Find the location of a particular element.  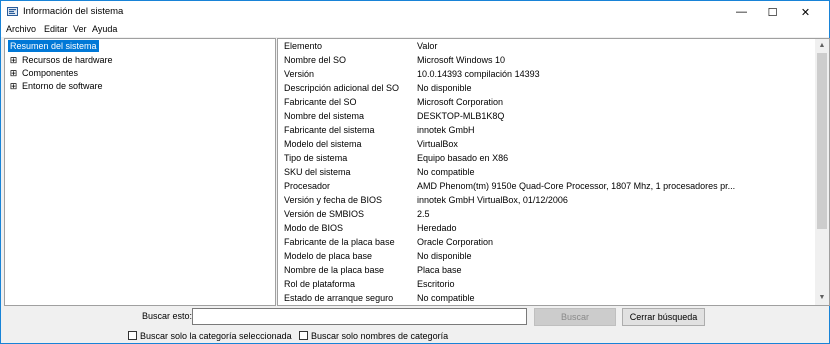

row-element: Estado de arranque seguro is located at coordinates (339, 298).